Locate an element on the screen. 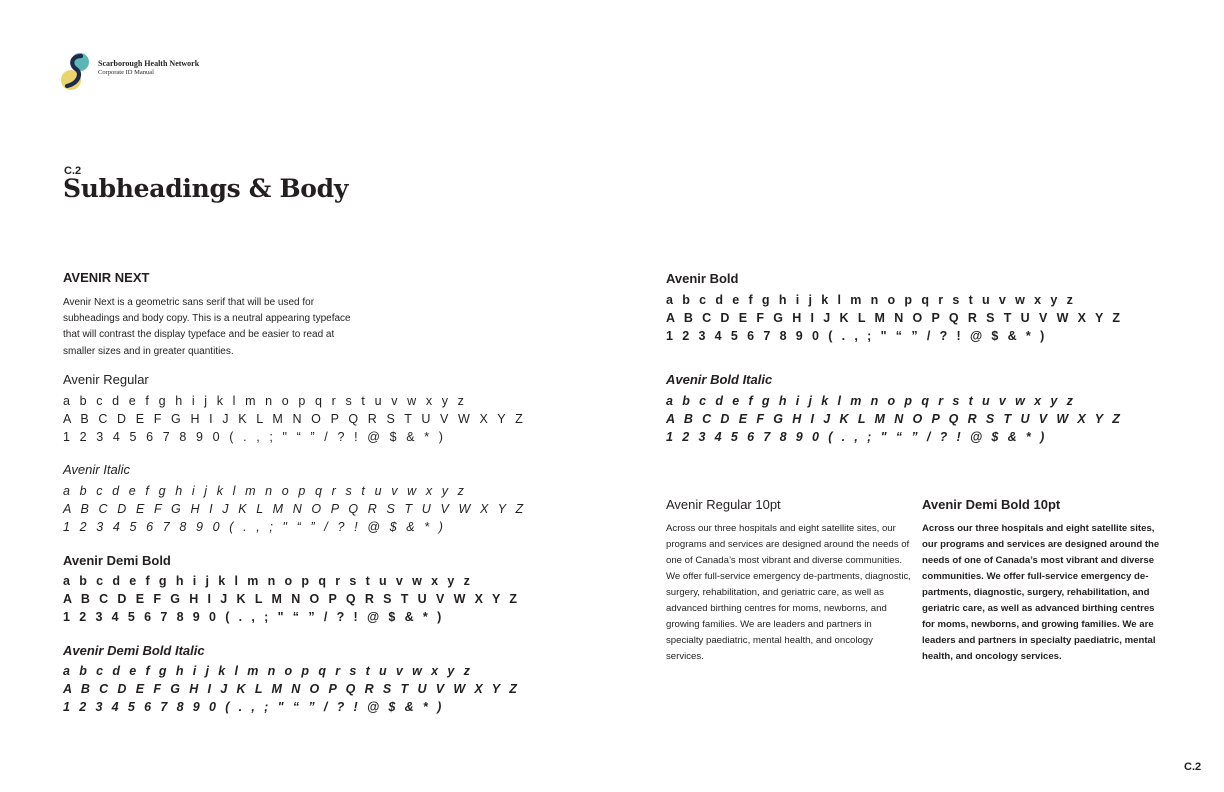  specimen-label-bold-italic: Avenir Bold Italic is located at coordinates (719, 379).